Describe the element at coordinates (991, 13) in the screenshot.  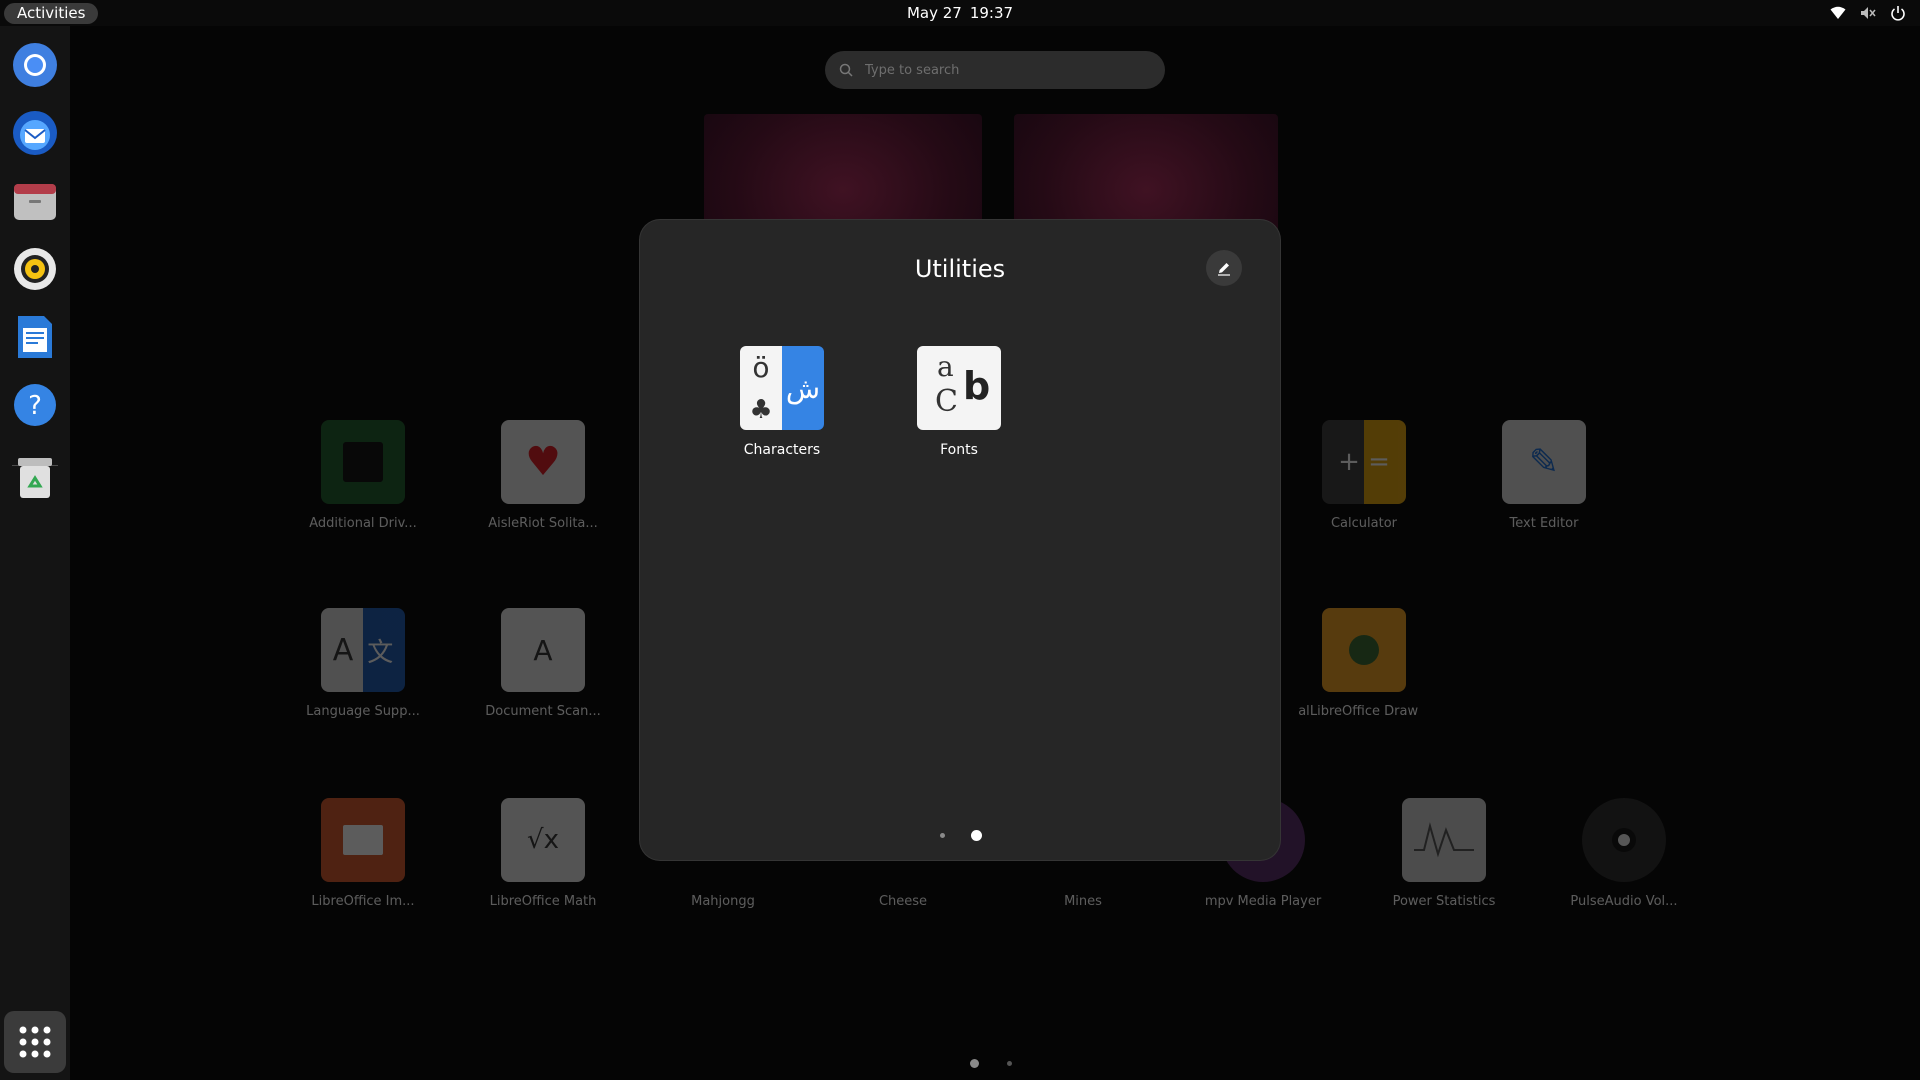
I see `clock-time: 19:37` at that location.